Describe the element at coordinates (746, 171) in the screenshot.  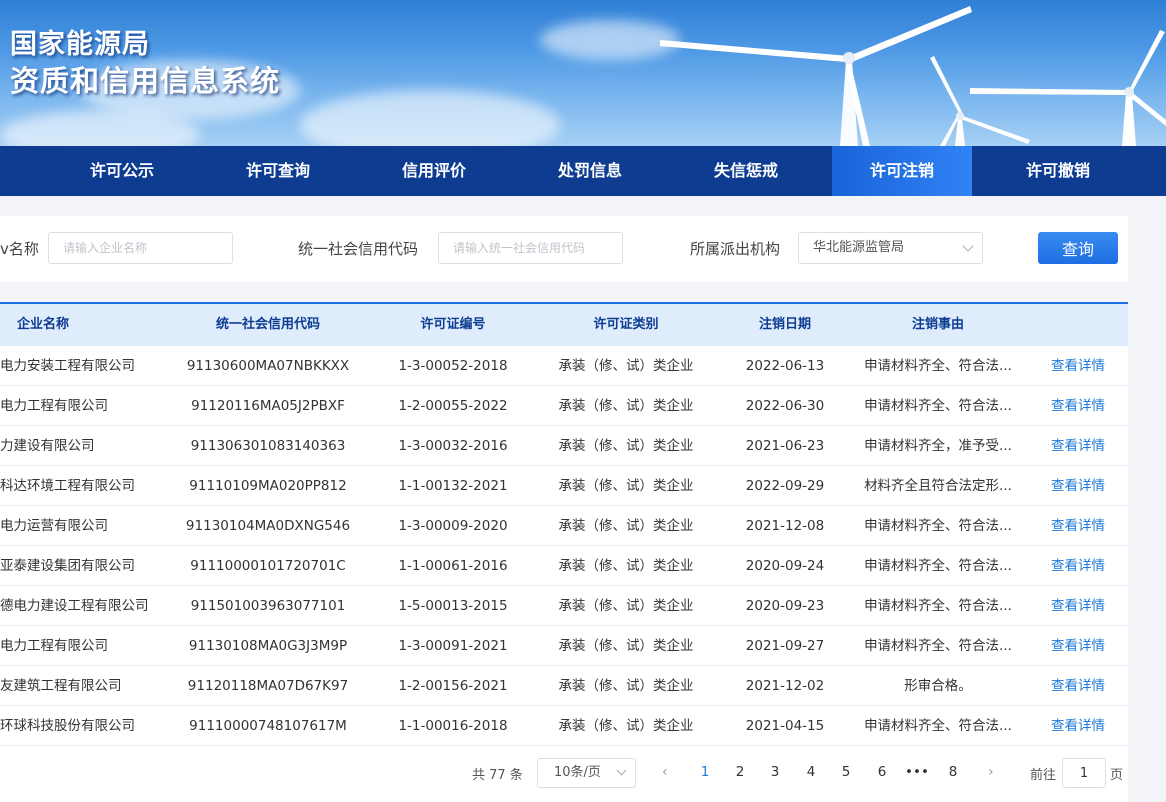
I see `nav-item-dishonesty-punishment: 失信惩戒` at that location.